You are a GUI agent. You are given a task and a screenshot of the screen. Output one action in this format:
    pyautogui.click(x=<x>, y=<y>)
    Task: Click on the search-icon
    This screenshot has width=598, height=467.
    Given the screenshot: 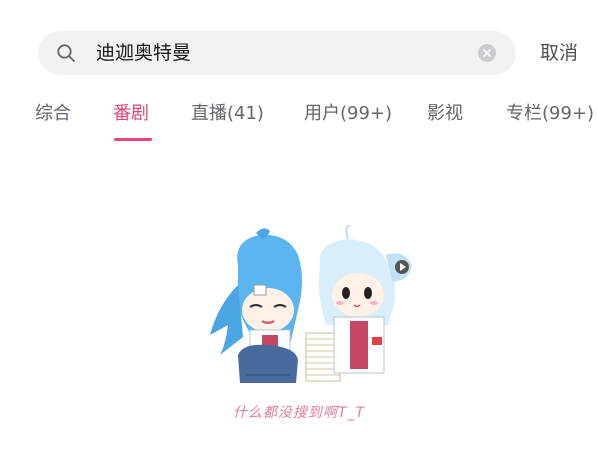 What is the action you would take?
    pyautogui.click(x=66, y=53)
    